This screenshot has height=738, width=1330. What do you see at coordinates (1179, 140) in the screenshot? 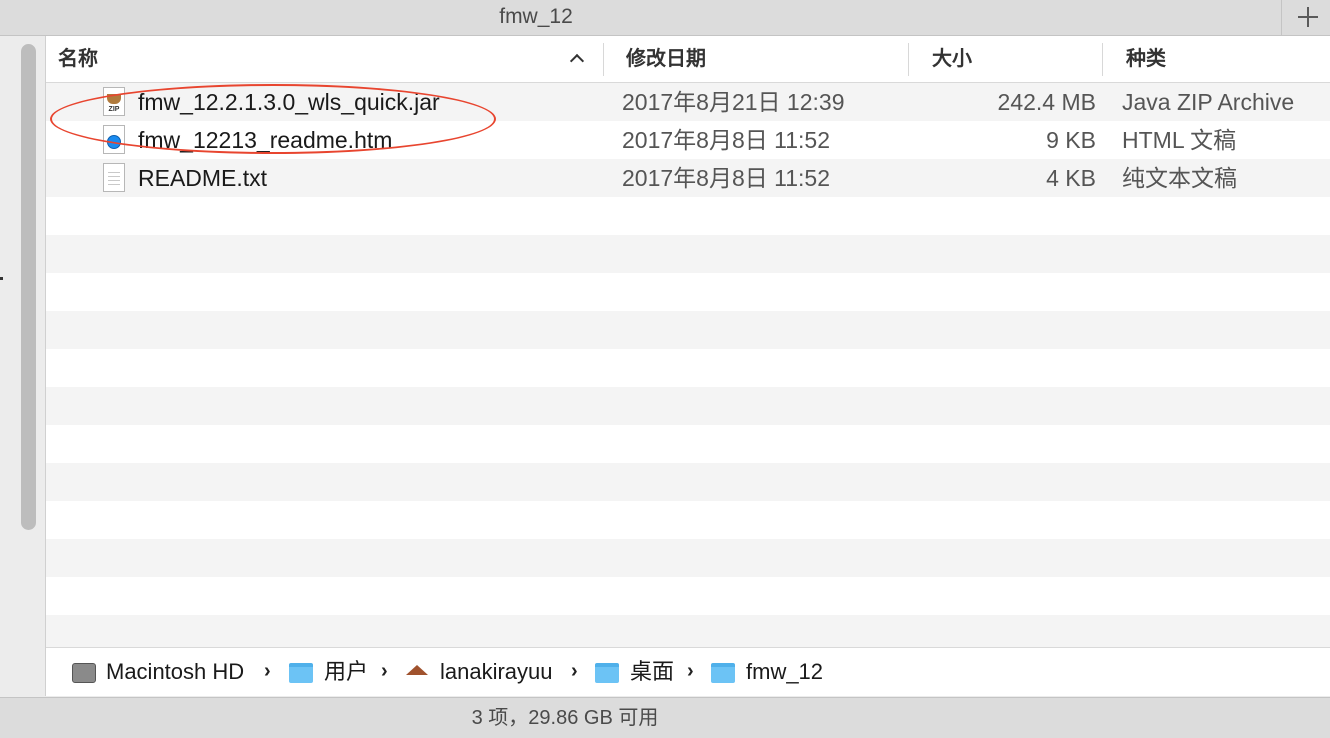
I see `file-kind: HTML 文稿` at bounding box center [1179, 140].